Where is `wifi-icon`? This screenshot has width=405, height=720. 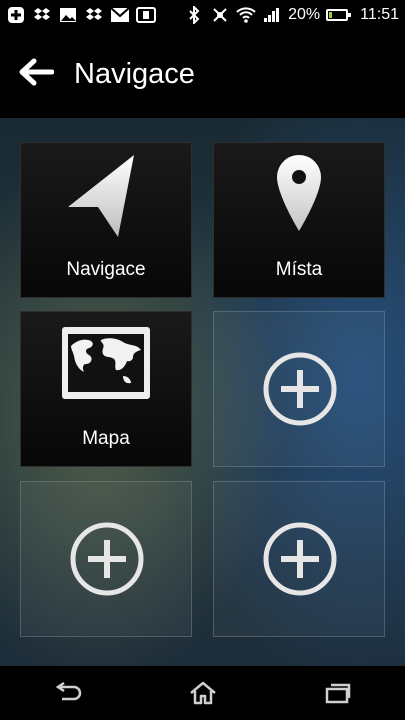 wifi-icon is located at coordinates (246, 15).